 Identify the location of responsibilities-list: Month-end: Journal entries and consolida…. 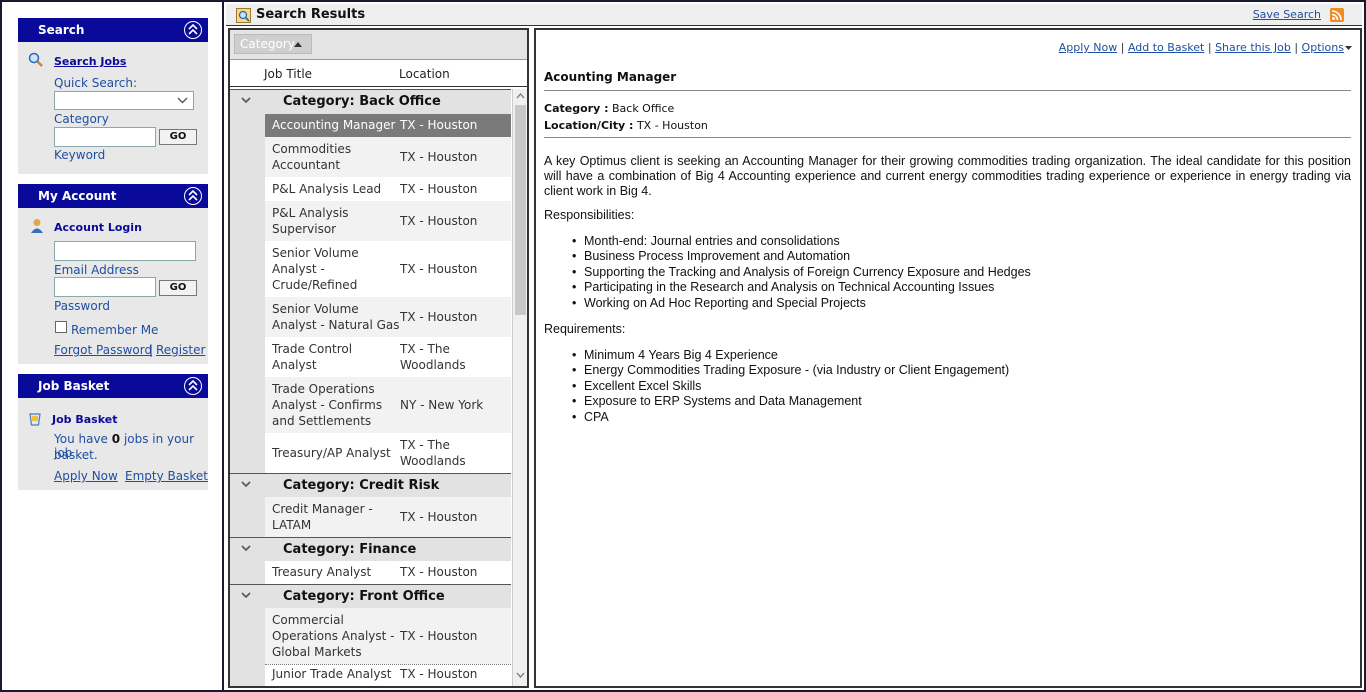
(801, 273).